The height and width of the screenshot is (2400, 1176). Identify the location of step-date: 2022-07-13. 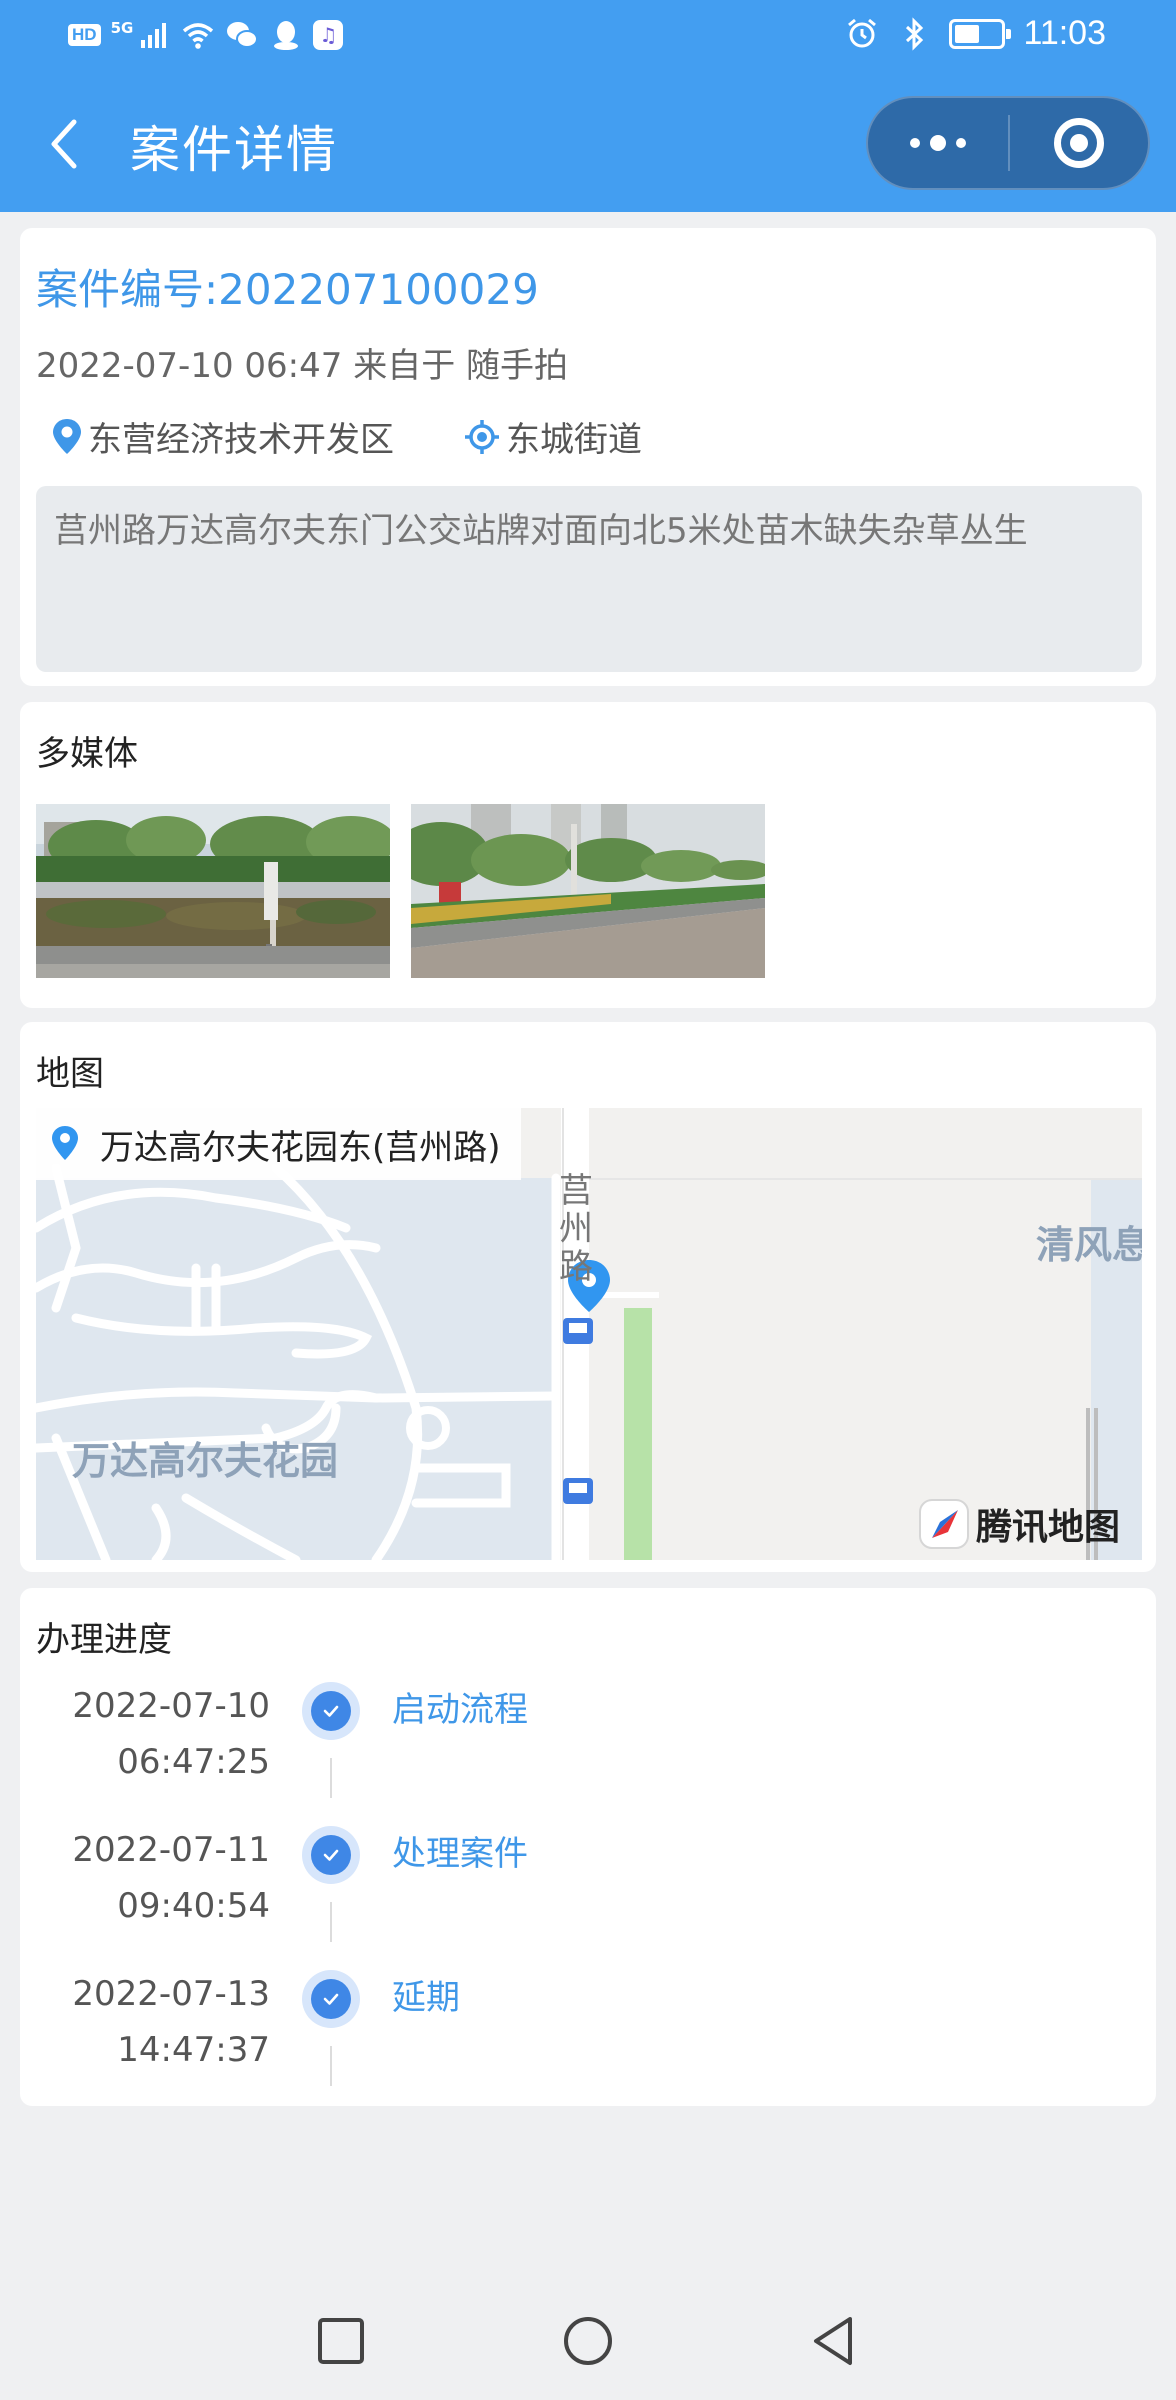
(171, 1994).